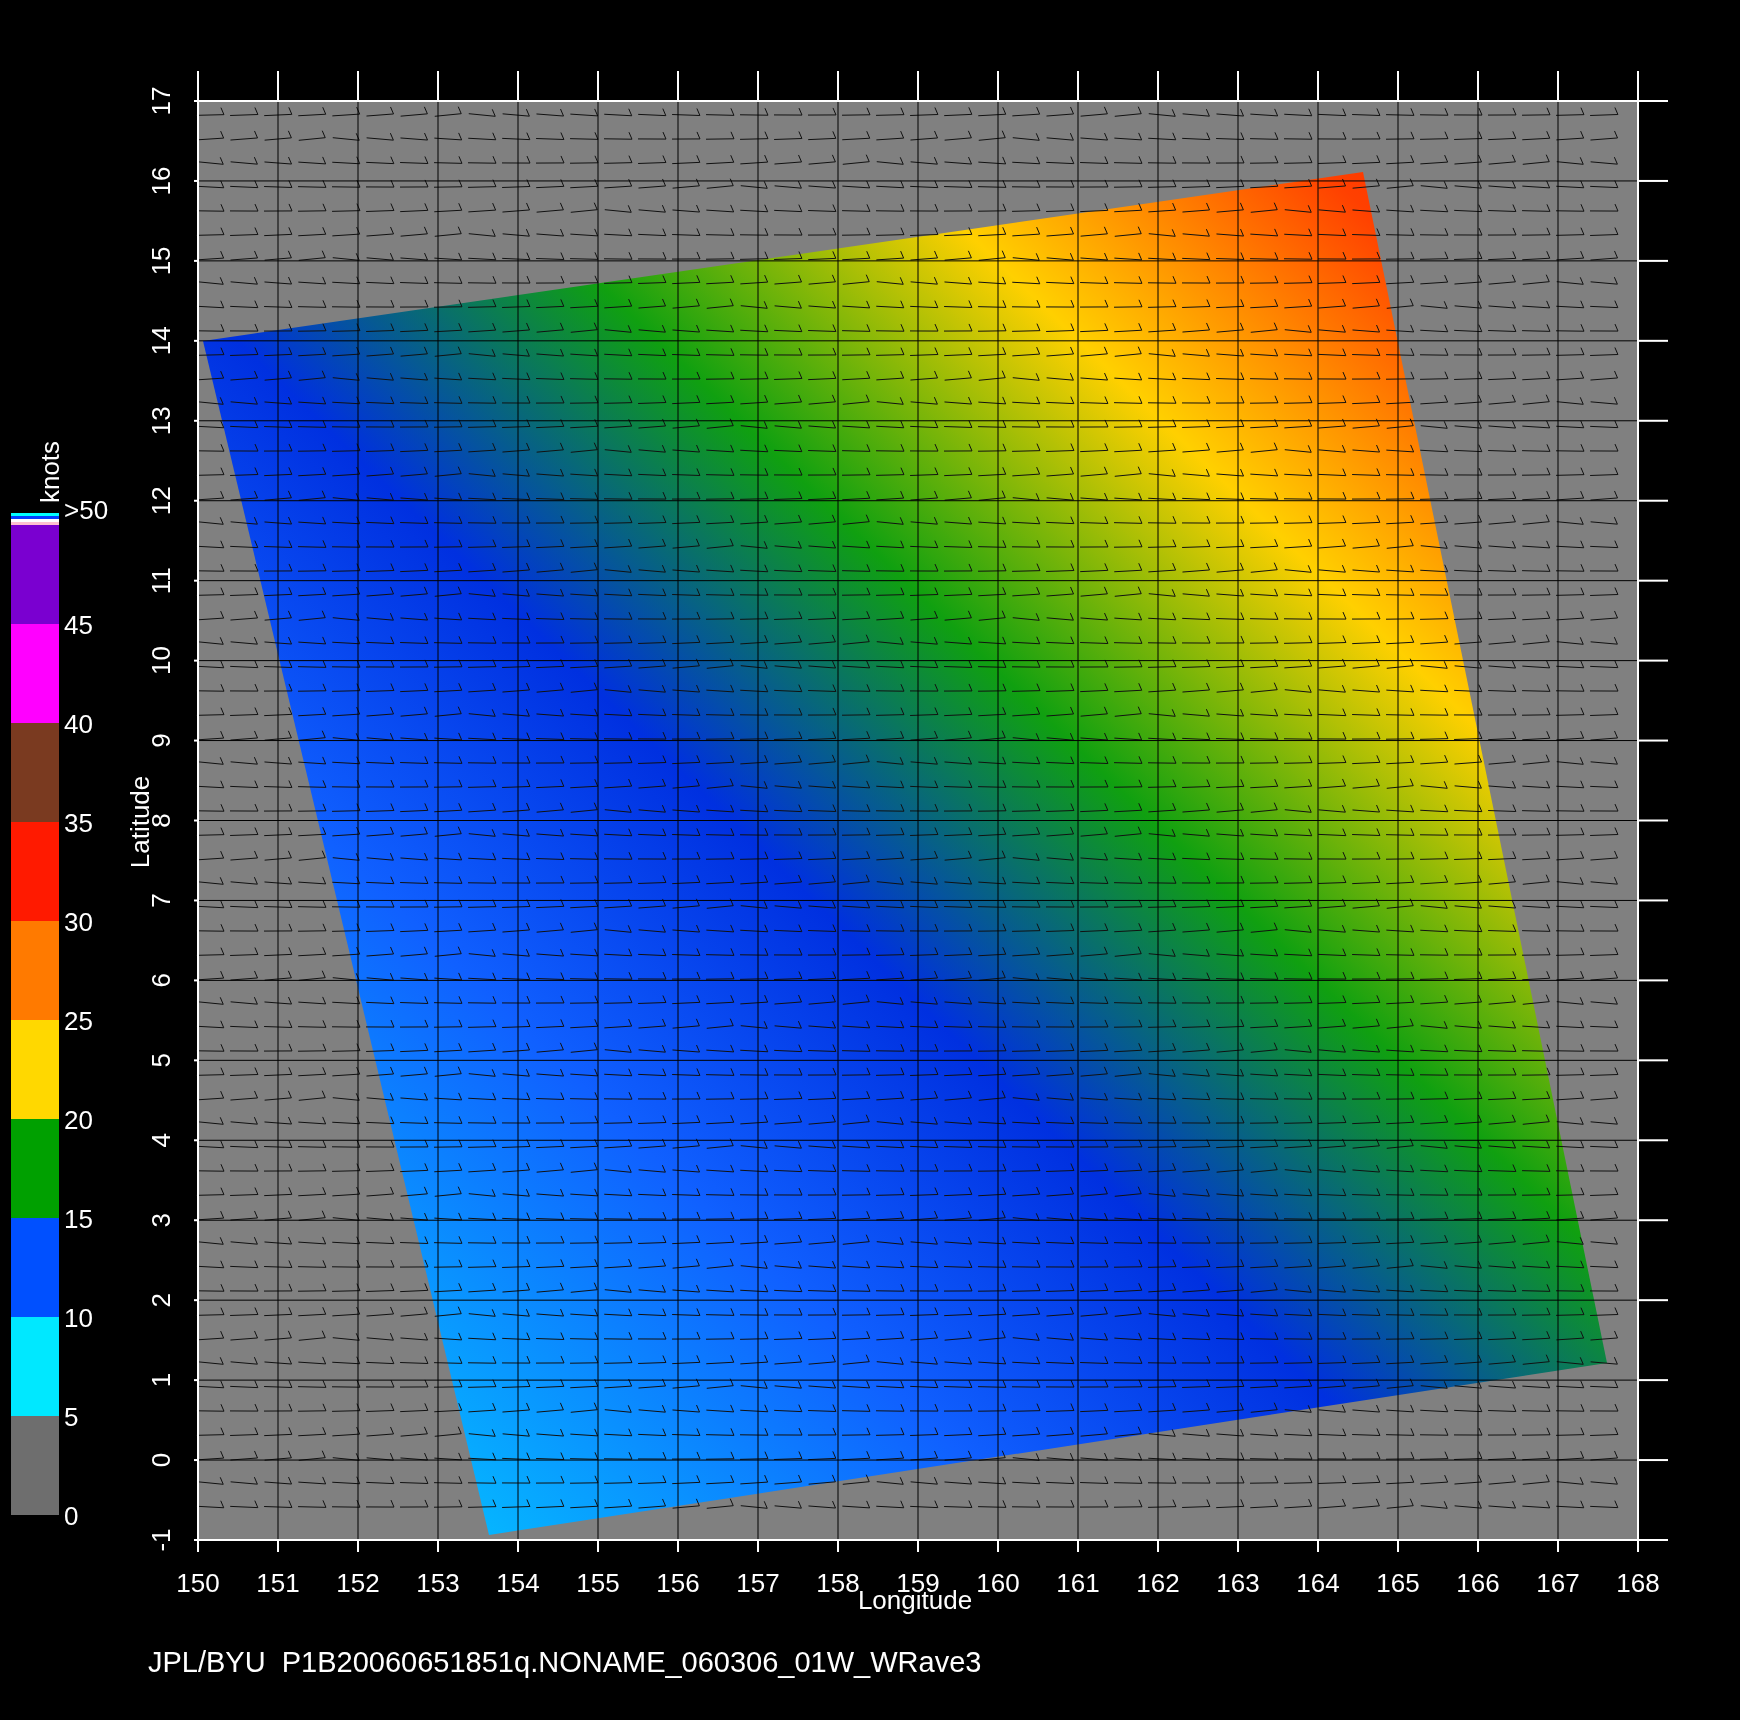 The height and width of the screenshot is (1720, 1740). I want to click on x-tick-label: 151, so click(278, 1583).